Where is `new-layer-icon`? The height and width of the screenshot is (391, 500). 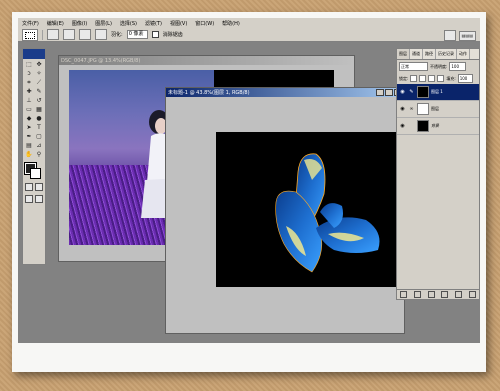
new-layer-icon is located at coordinates (458, 294).